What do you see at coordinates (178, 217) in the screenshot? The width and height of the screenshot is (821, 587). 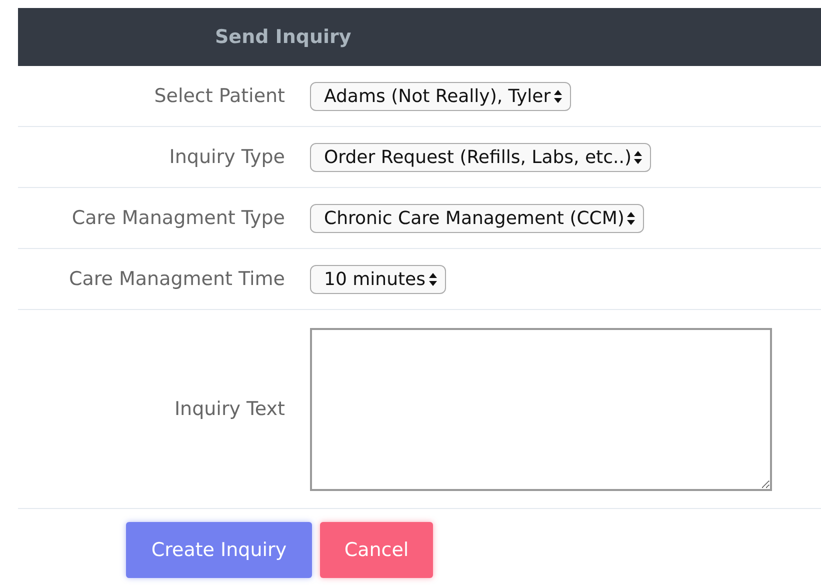 I see `field-label: Care Managment Type` at bounding box center [178, 217].